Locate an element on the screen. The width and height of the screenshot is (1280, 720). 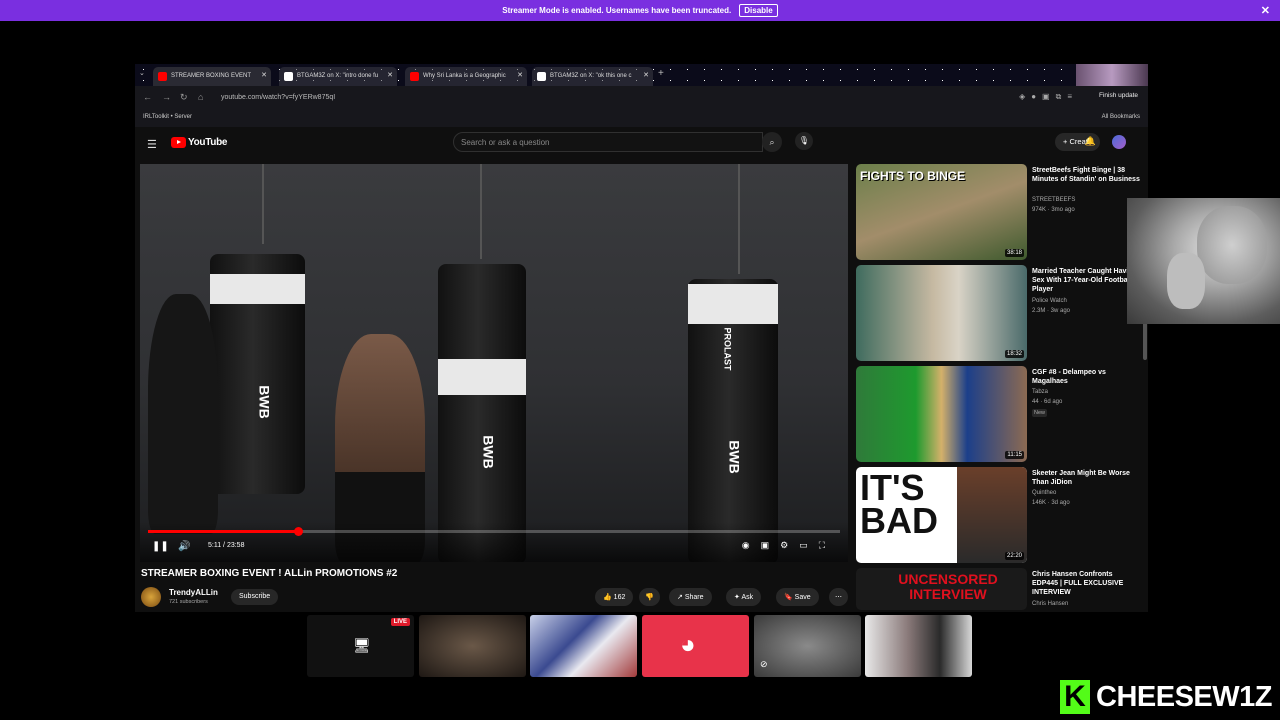
like-button: 👍 162 is located at coordinates (614, 597).